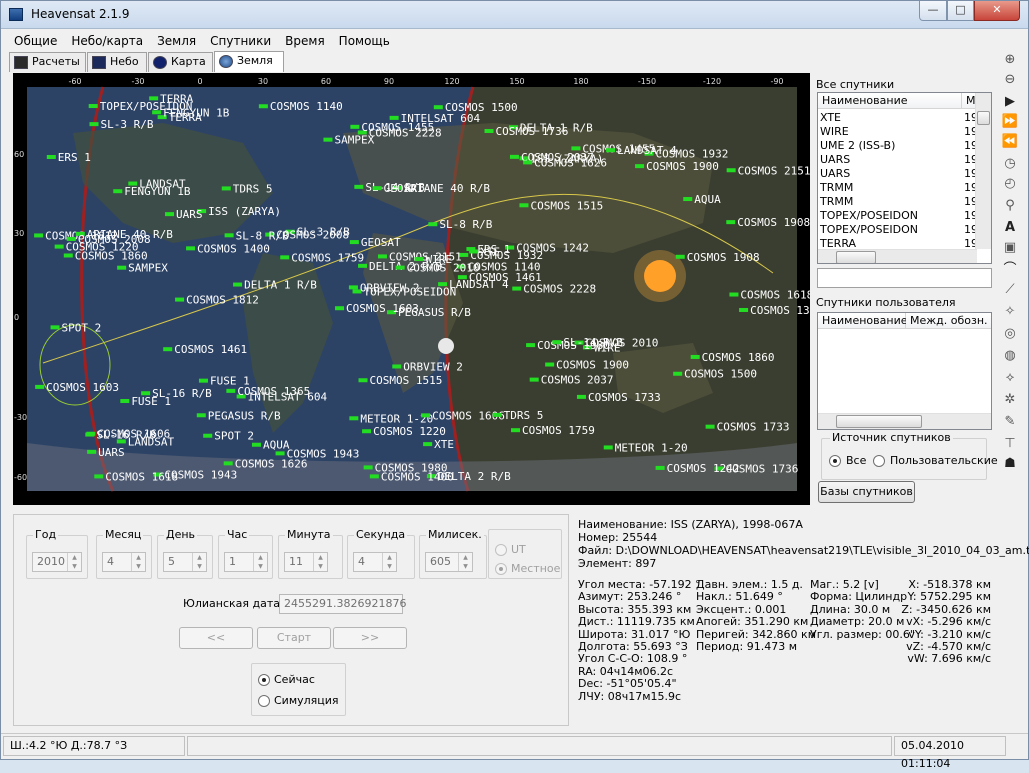  I want to click on satellite-databases-button: Базы спутников, so click(866, 492).